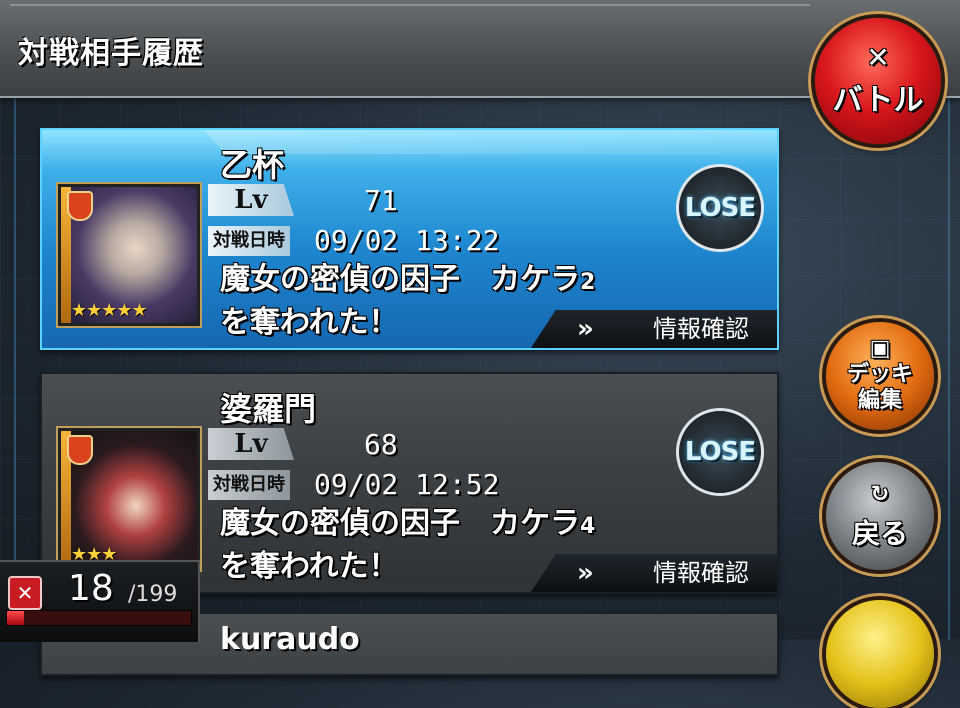 The height and width of the screenshot is (708, 960). Describe the element at coordinates (381, 200) in the screenshot. I see `level-value: 71` at that location.